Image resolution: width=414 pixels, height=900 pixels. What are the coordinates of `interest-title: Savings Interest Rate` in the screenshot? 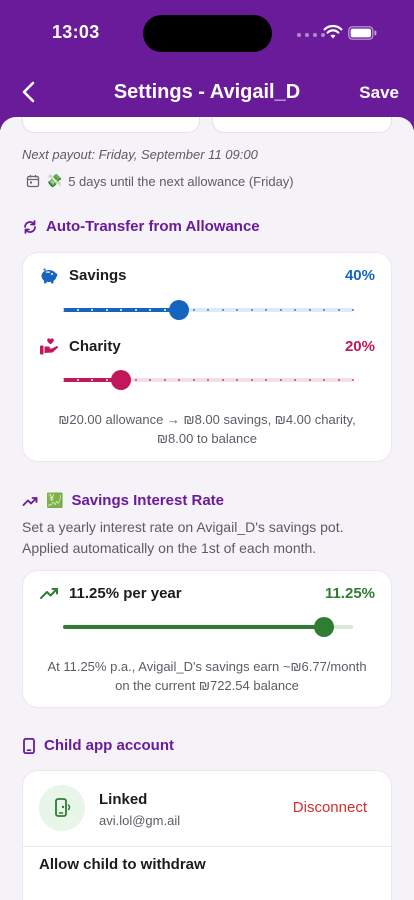 It's located at (147, 500).